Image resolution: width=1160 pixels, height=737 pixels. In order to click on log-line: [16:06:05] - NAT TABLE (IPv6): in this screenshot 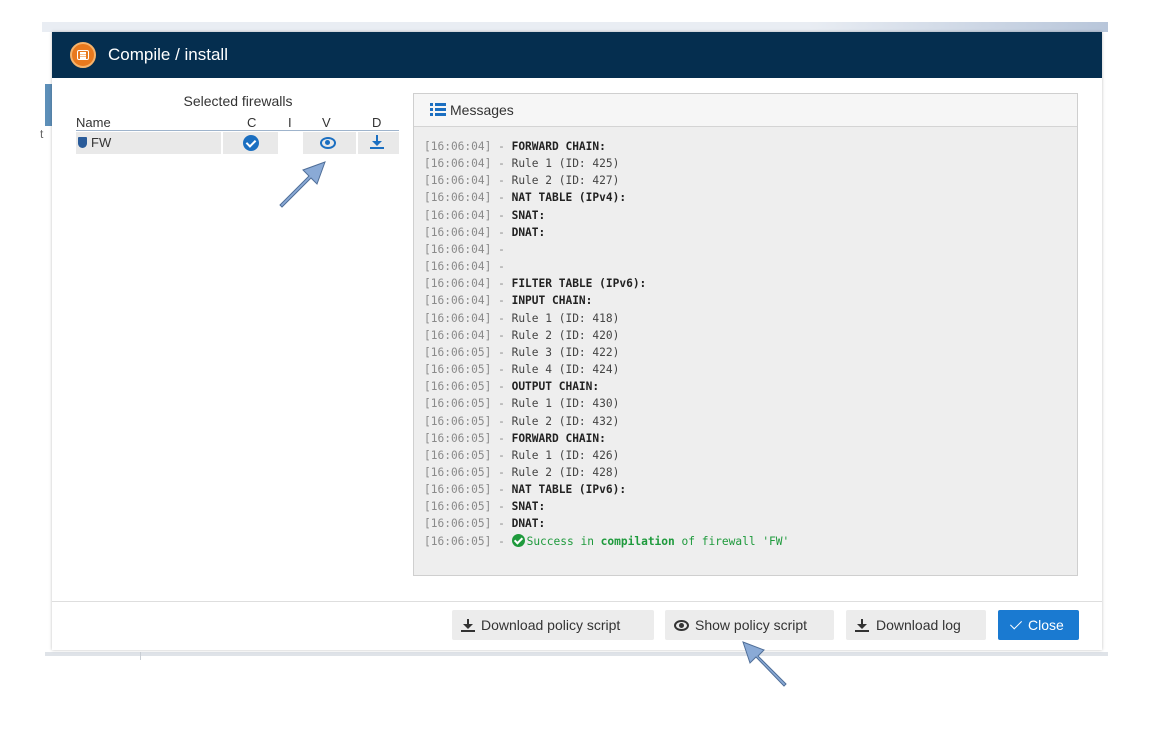, I will do `click(525, 490)`.